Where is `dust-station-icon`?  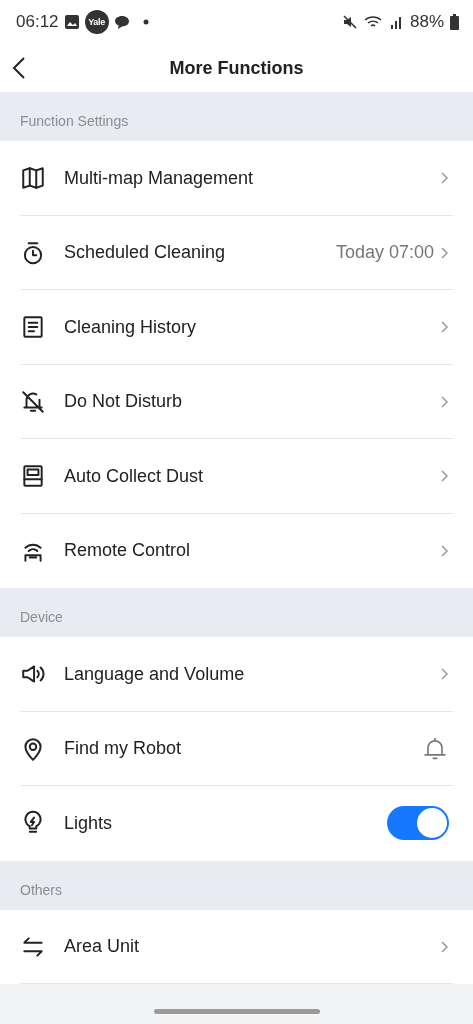
dust-station-icon is located at coordinates (33, 476).